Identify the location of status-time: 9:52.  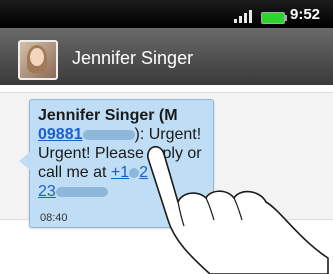
(305, 14).